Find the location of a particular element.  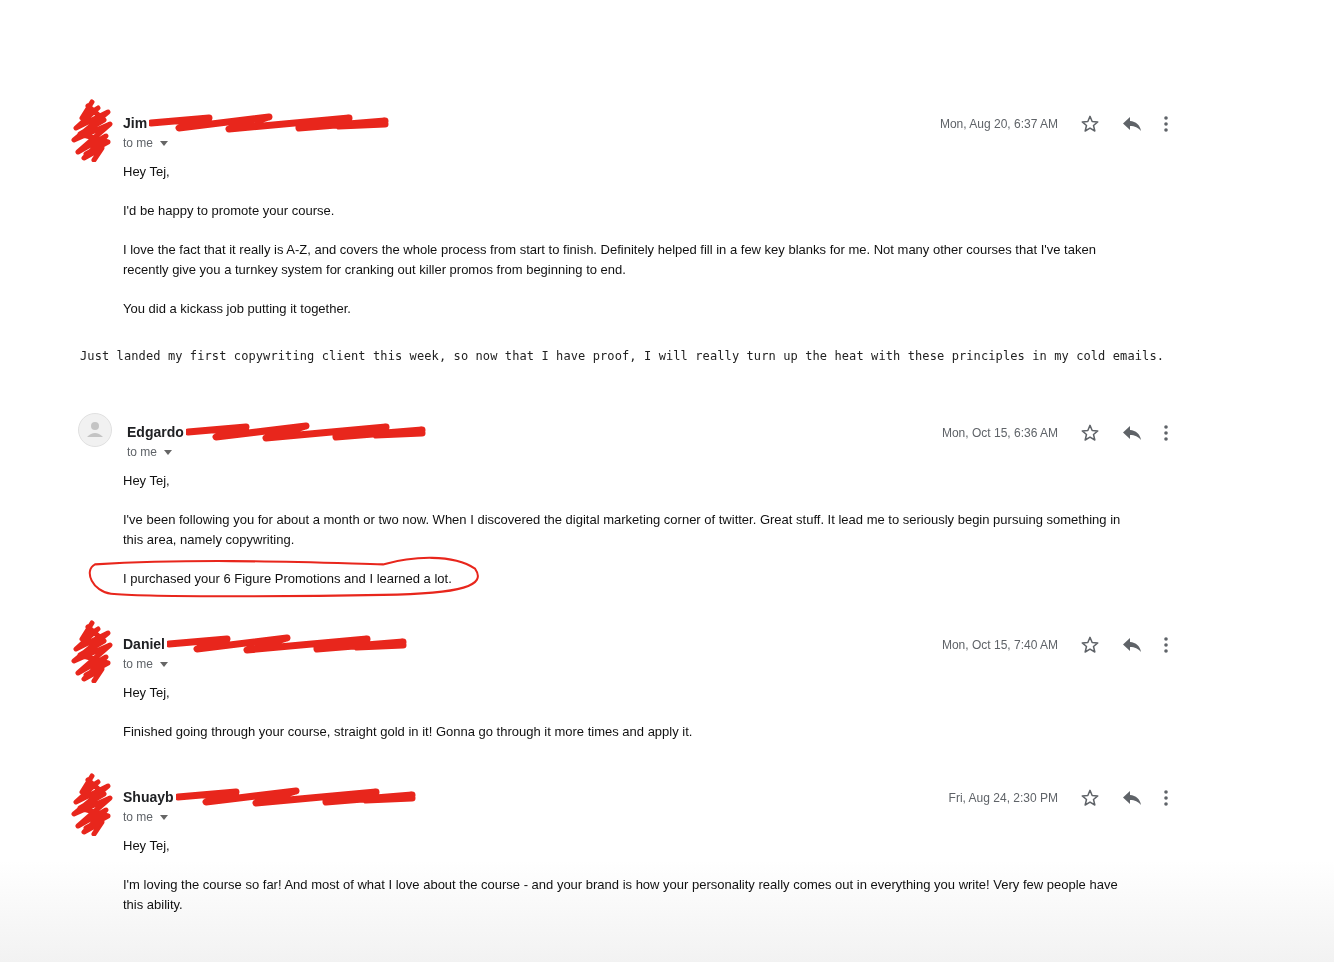

sender-name: Edgardo is located at coordinates (155, 432).